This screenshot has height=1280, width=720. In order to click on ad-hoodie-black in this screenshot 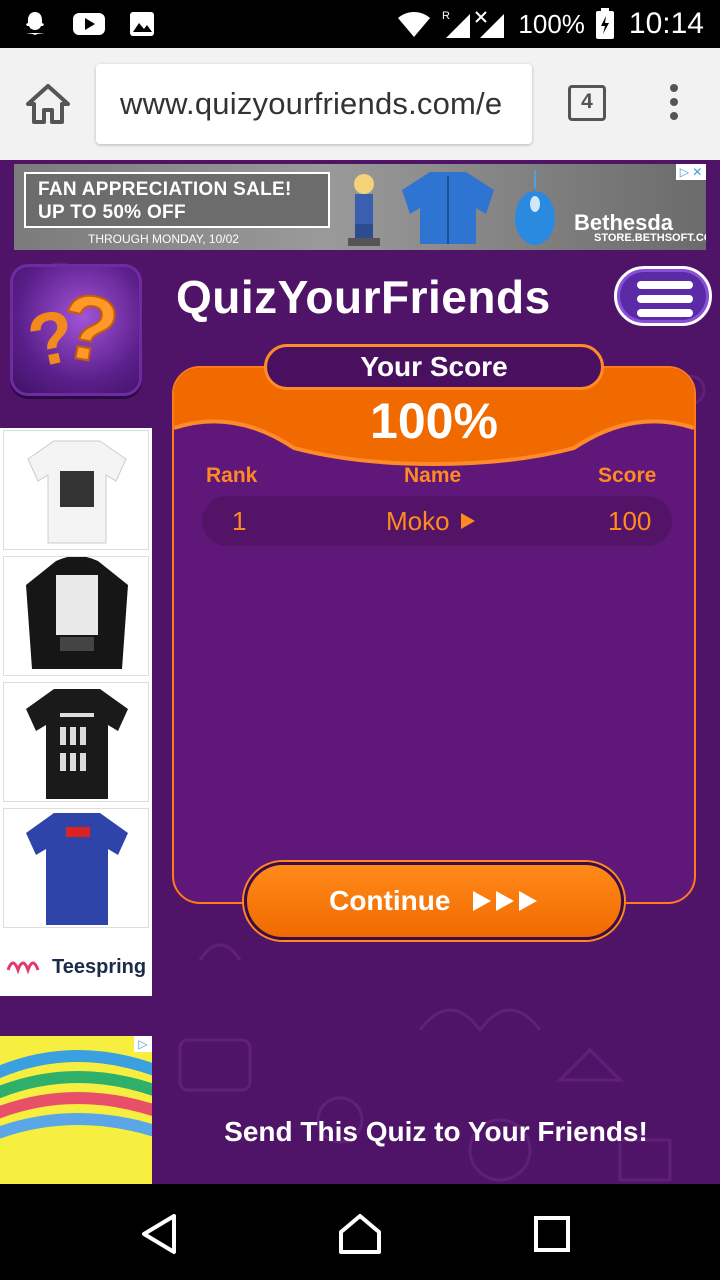, I will do `click(76, 616)`.